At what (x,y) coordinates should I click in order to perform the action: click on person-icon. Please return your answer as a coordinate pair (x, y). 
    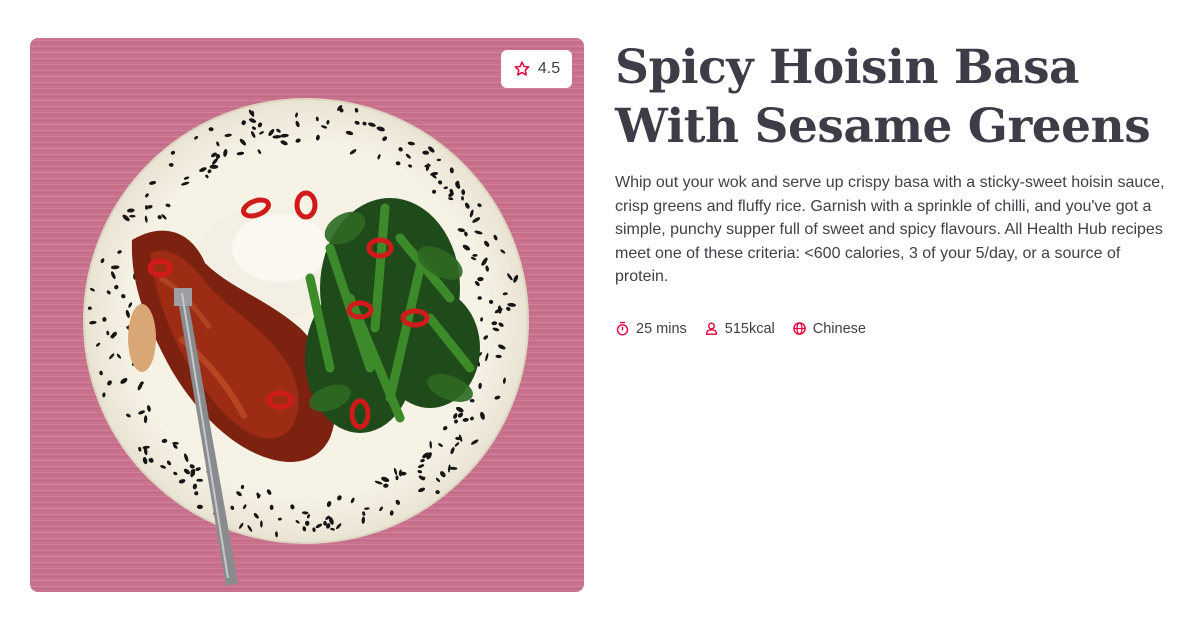
    Looking at the image, I should click on (711, 328).